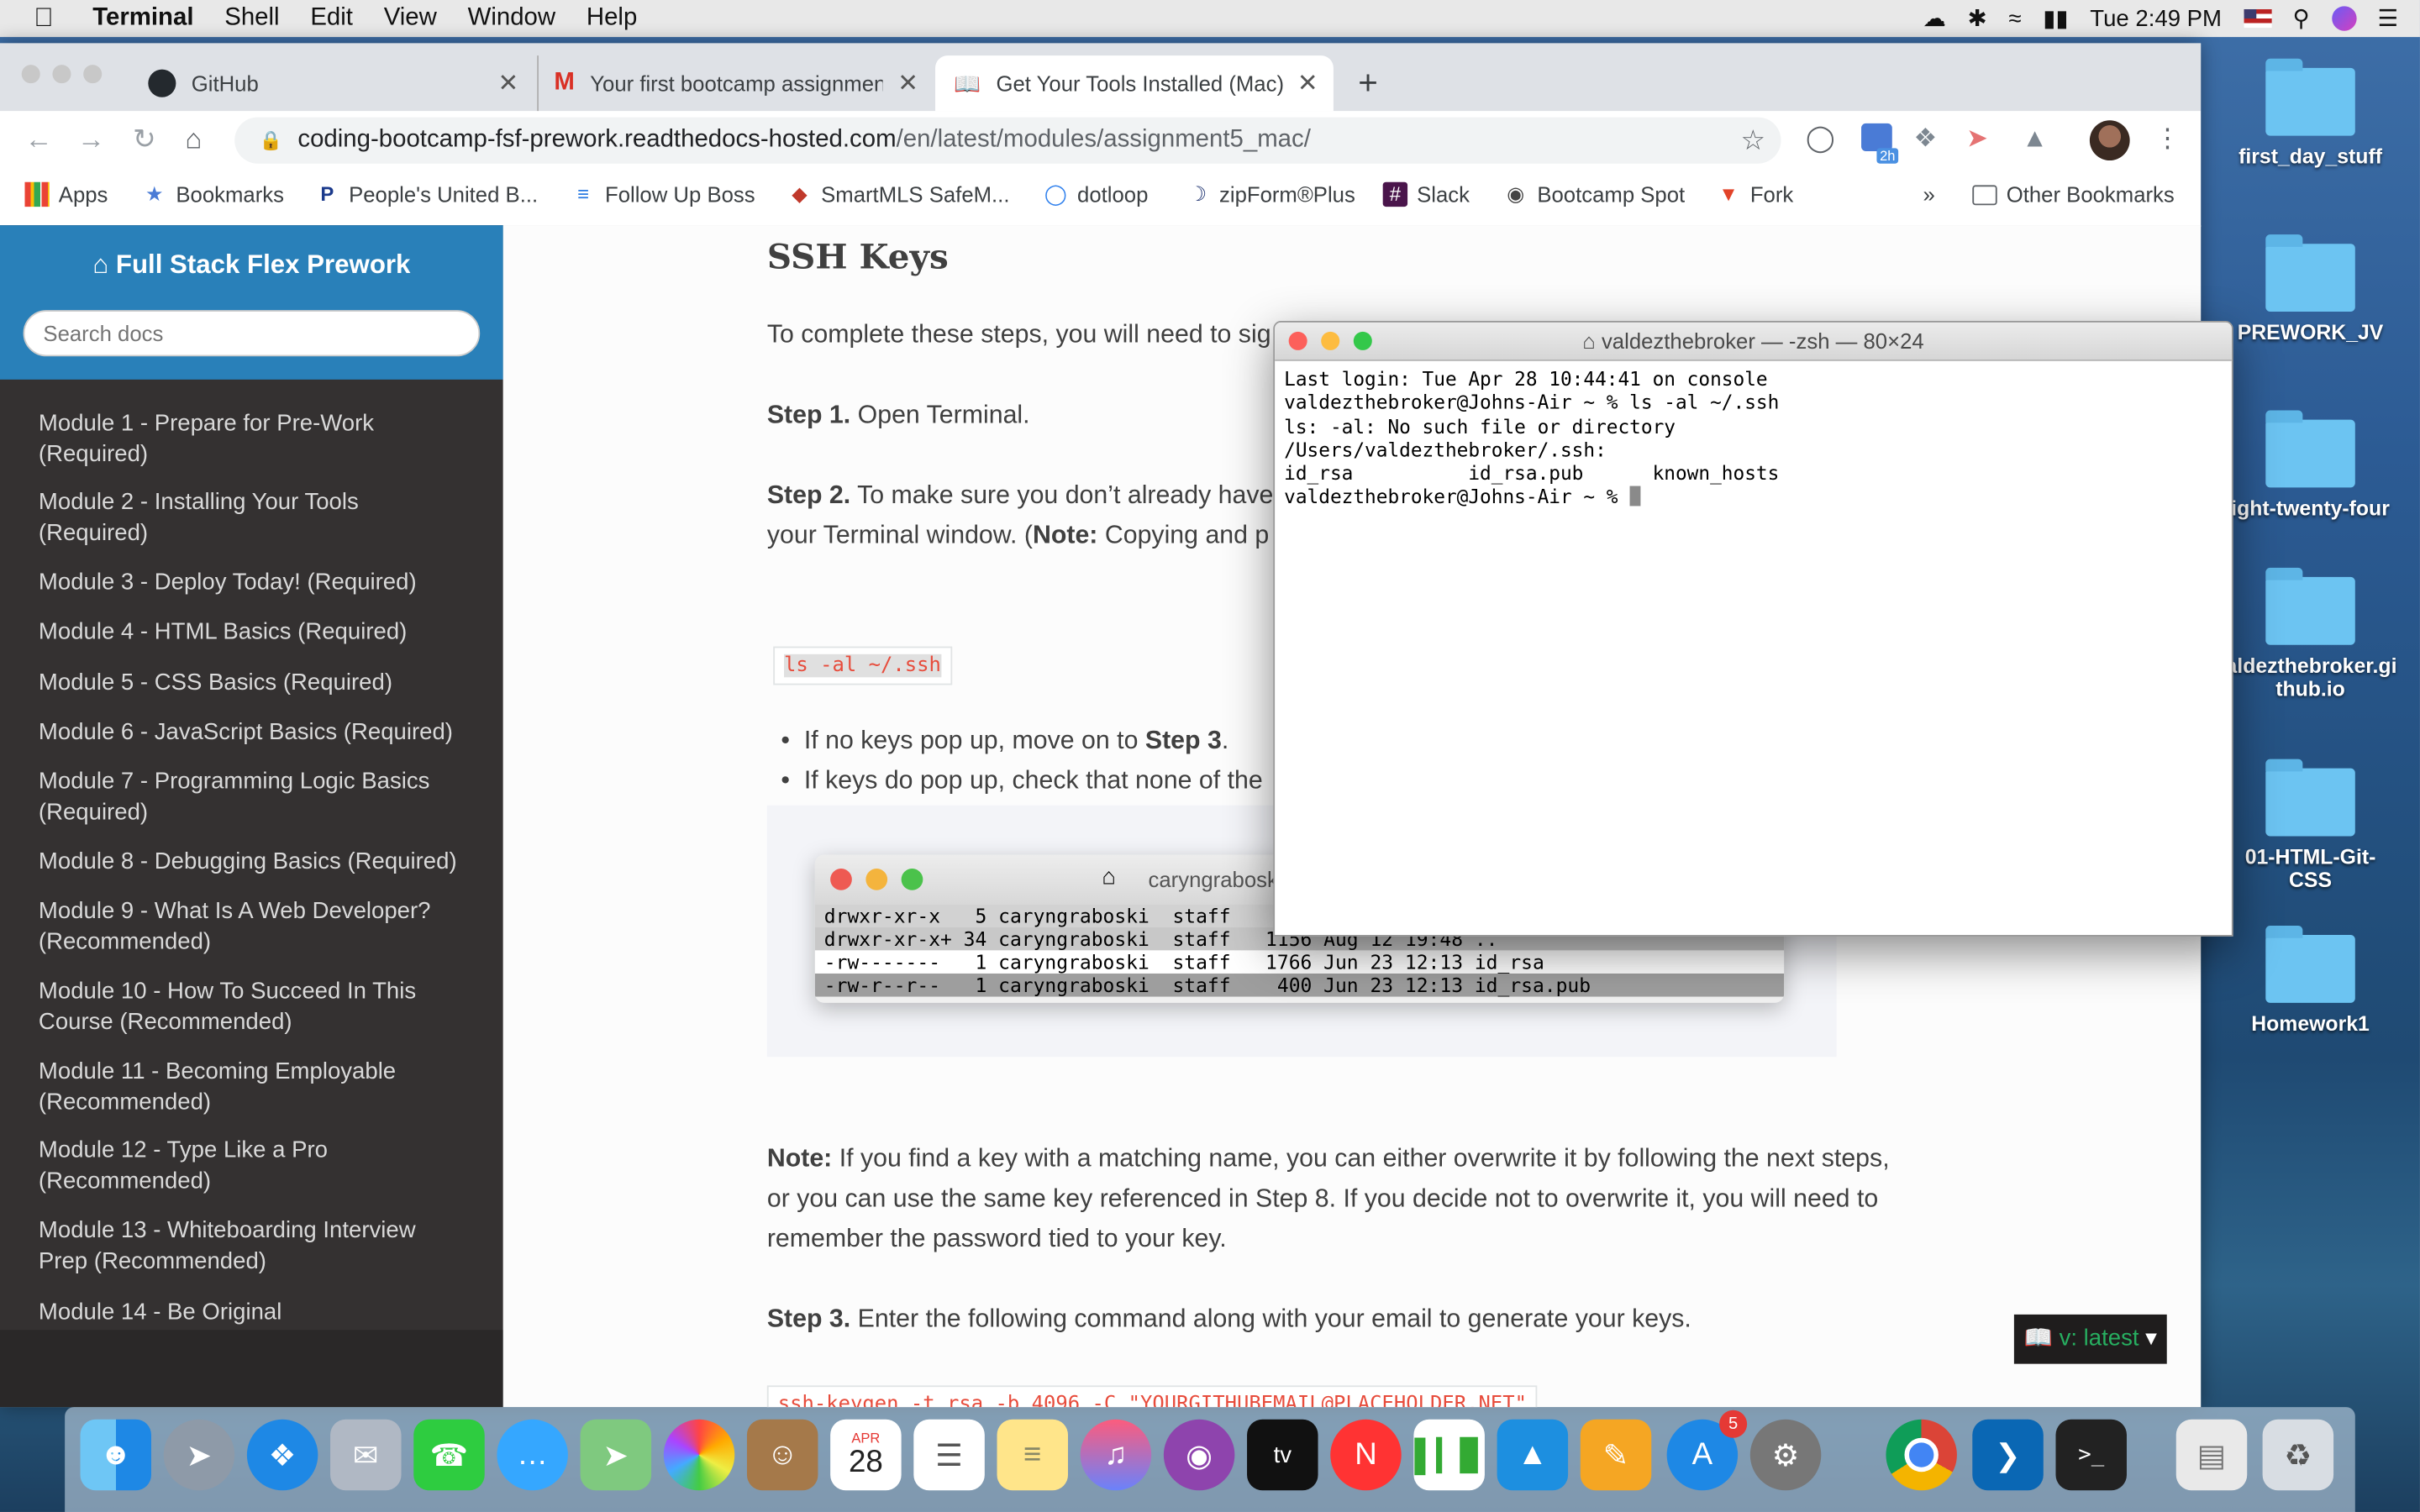  I want to click on creative-cloud-icon: ☁, so click(1934, 18).